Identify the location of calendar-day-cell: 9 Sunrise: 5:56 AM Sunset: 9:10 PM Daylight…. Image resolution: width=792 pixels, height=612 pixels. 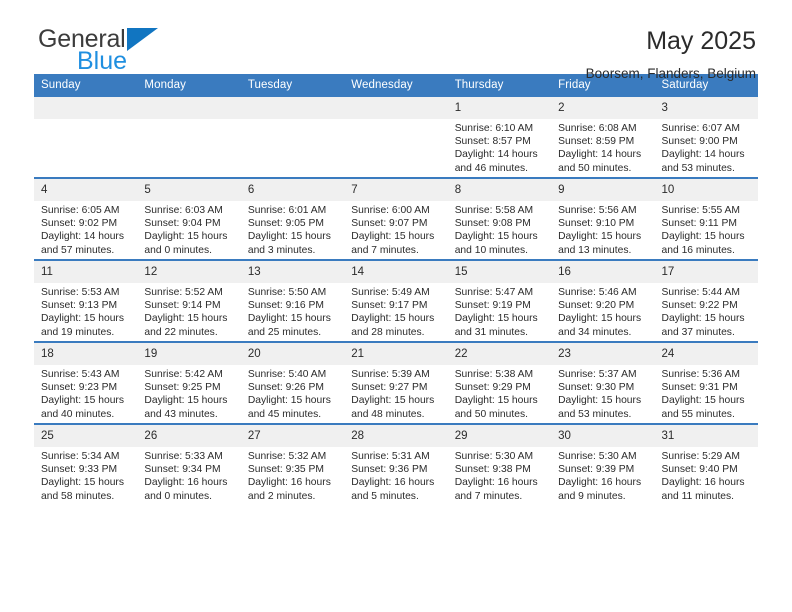
(603, 218).